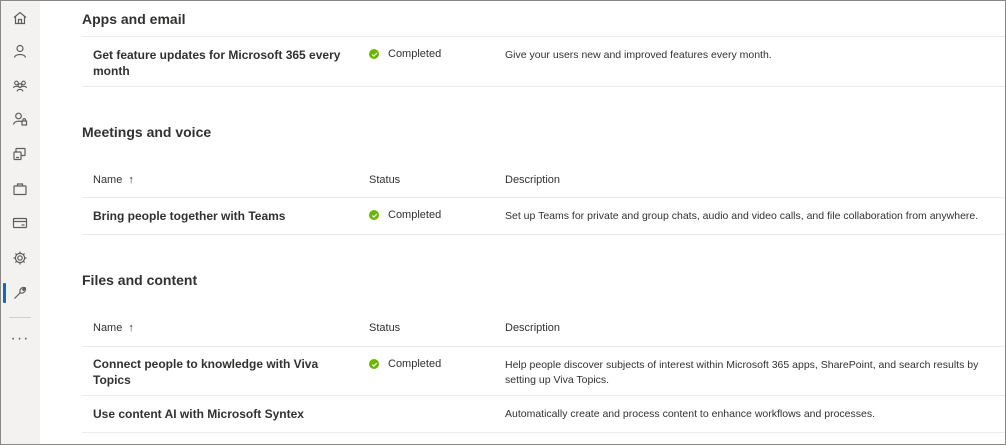  I want to click on task-name: Bring people together with Teams, so click(222, 216).